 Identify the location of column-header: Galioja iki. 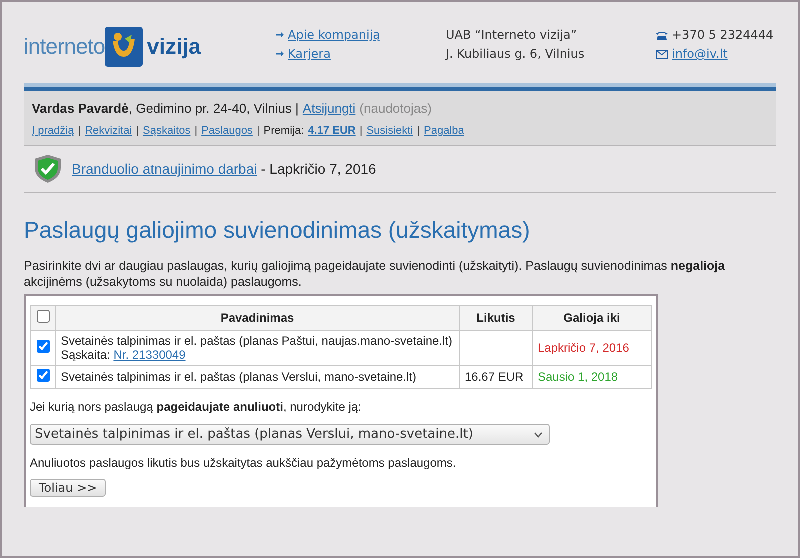
(592, 318).